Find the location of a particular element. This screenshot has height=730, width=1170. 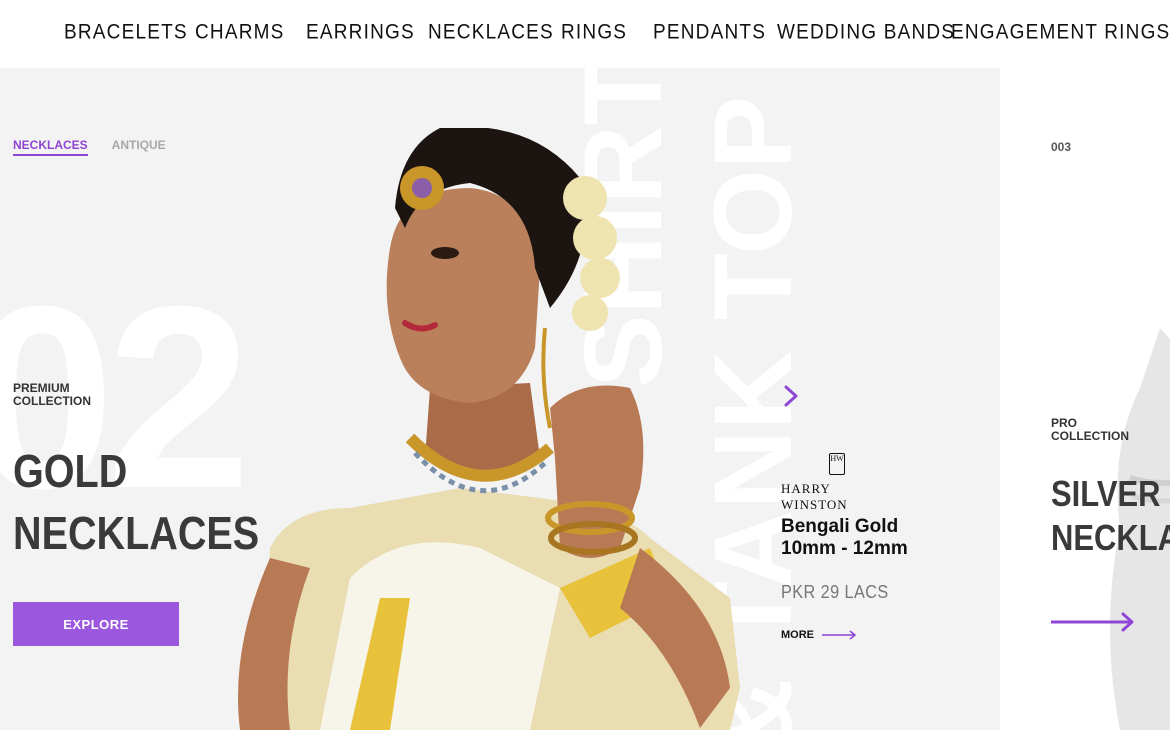

nav-item-wedding-bands: WEDDING BANDS is located at coordinates (866, 33).